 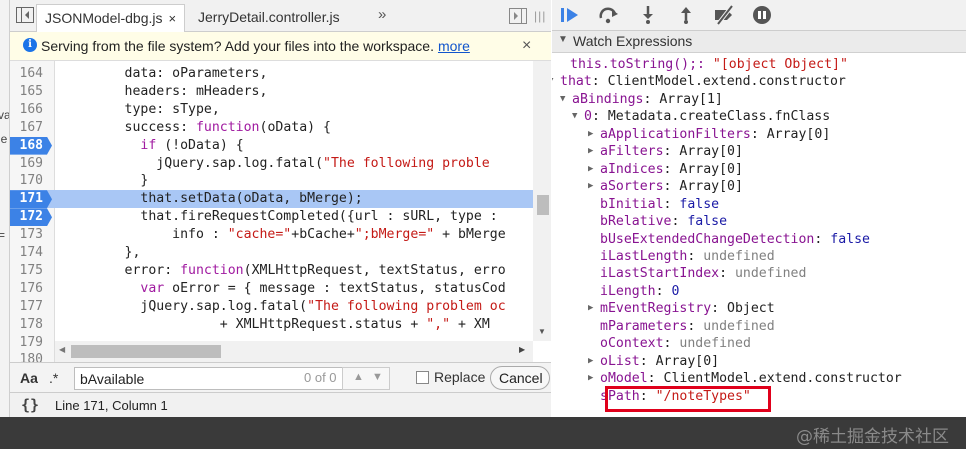 What do you see at coordinates (31, 307) in the screenshot?
I see `line-number: 177` at bounding box center [31, 307].